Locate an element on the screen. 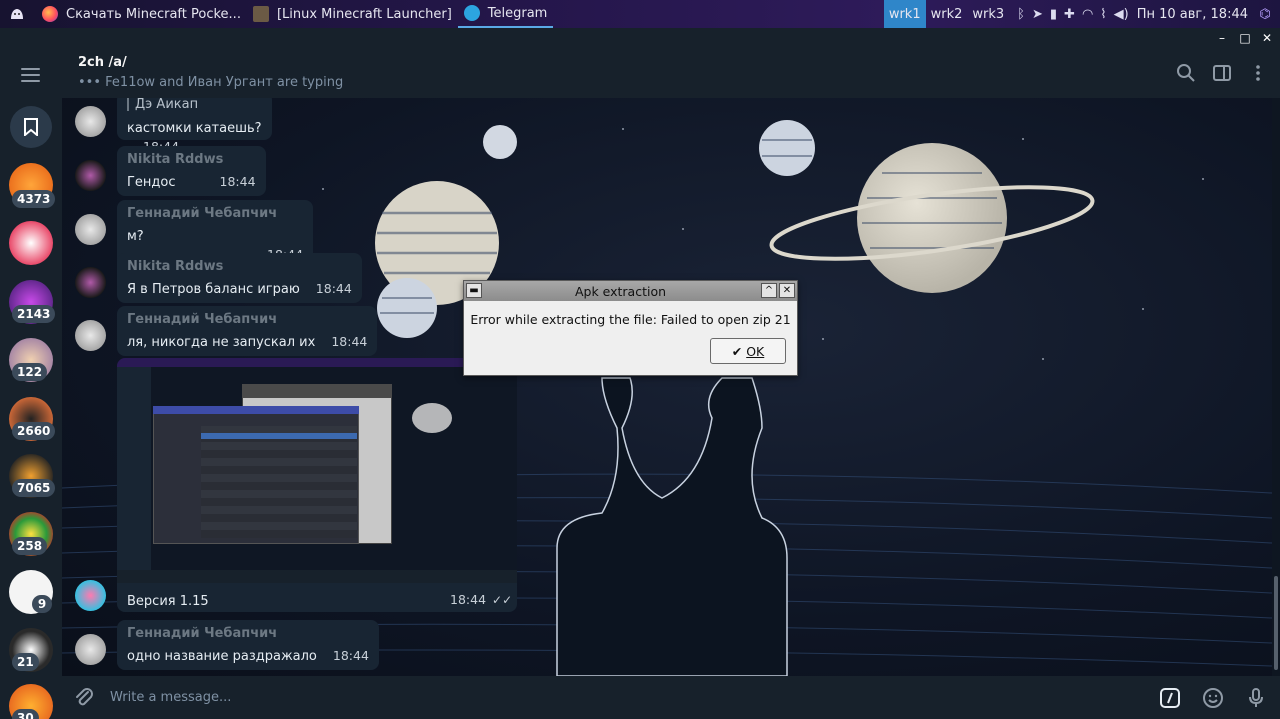  workspace-3: wrk3 is located at coordinates (988, 14).